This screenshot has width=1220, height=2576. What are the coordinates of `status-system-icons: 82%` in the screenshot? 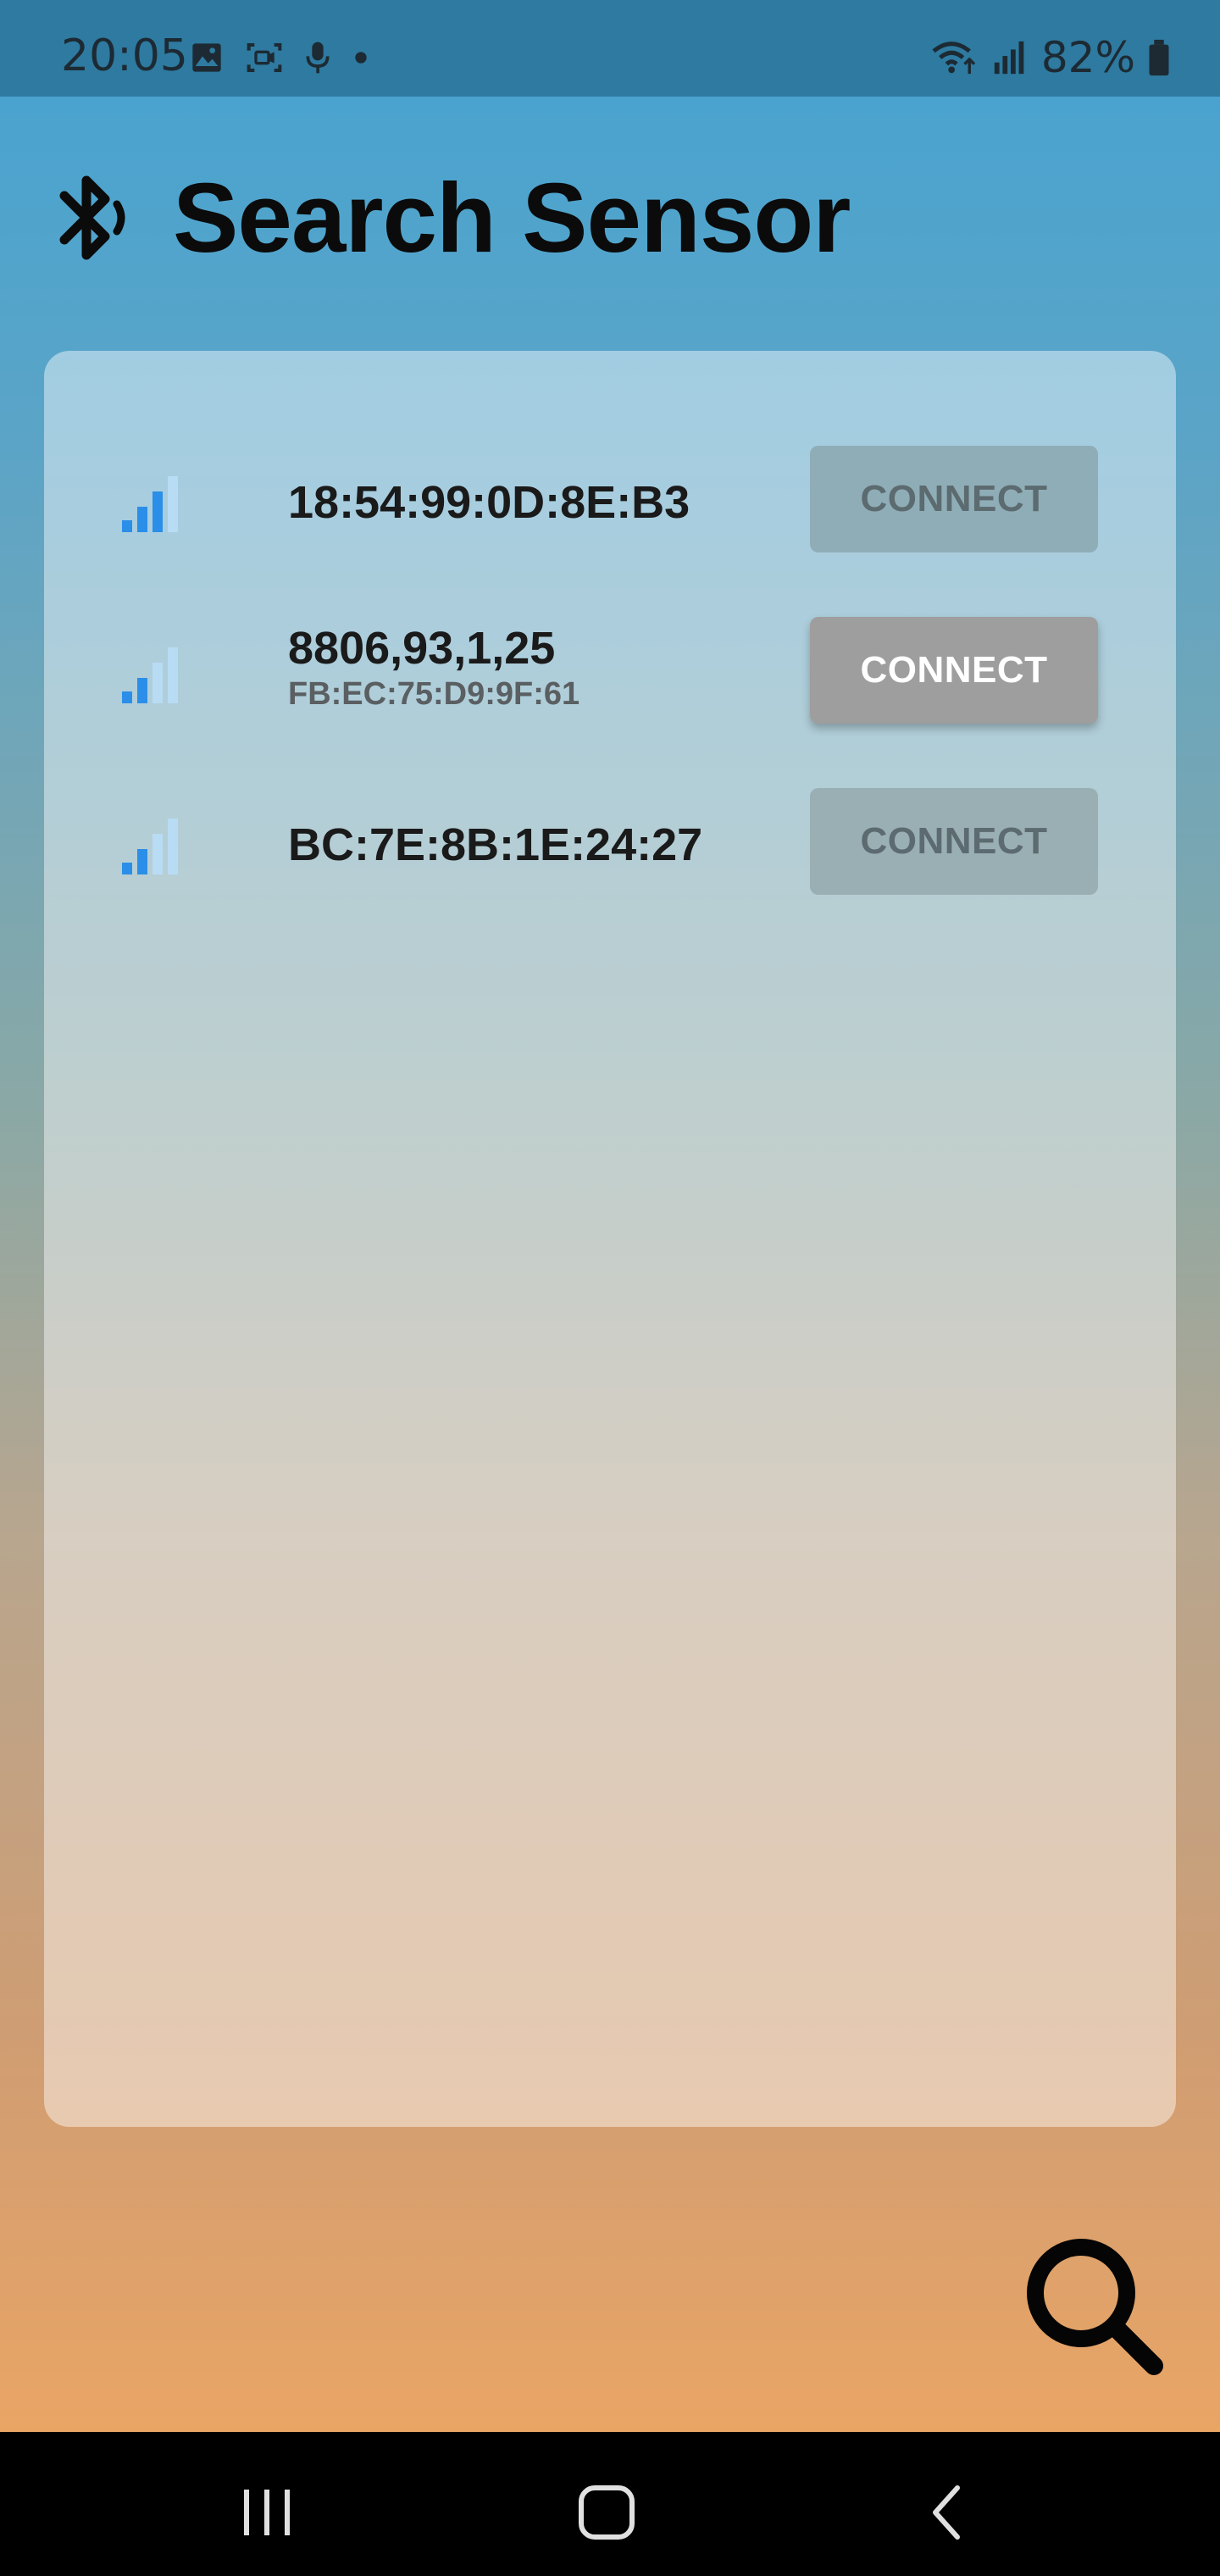 It's located at (1050, 58).